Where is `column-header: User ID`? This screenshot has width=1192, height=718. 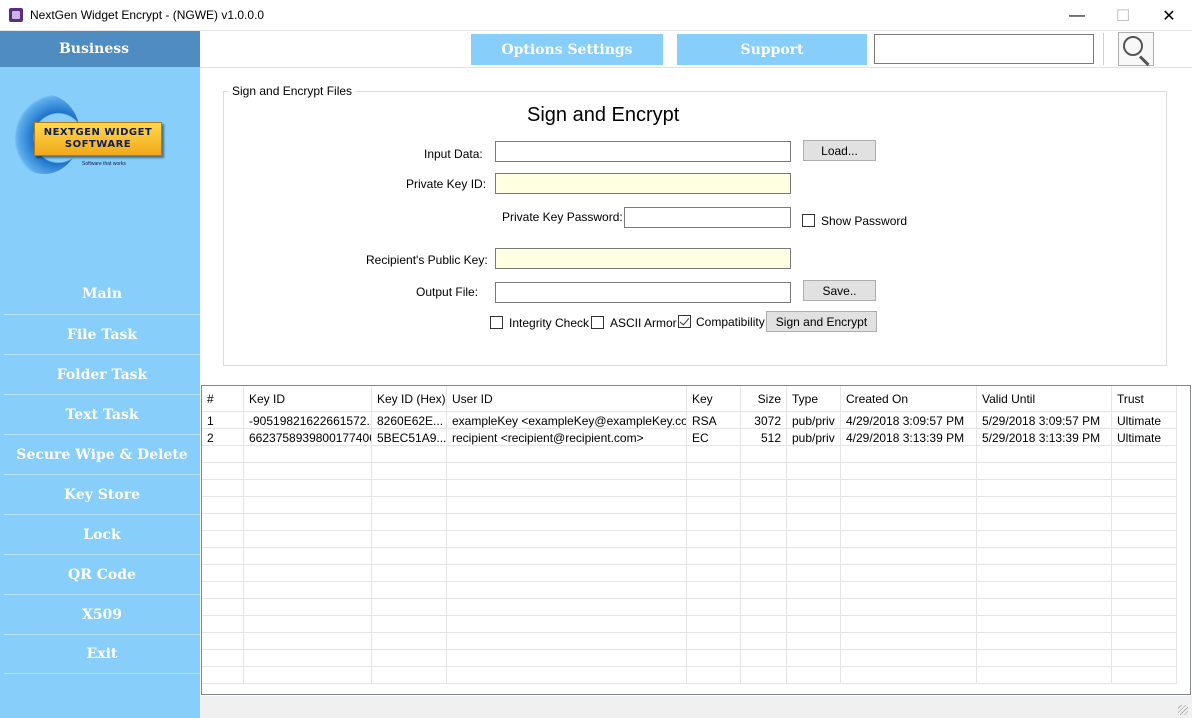 column-header: User ID is located at coordinates (567, 399).